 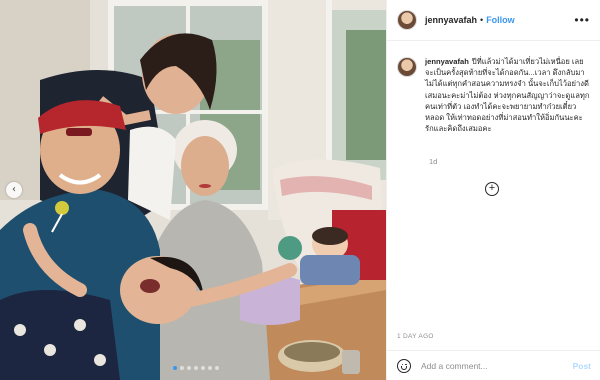 What do you see at coordinates (407, 67) in the screenshot?
I see `caption-avatar` at bounding box center [407, 67].